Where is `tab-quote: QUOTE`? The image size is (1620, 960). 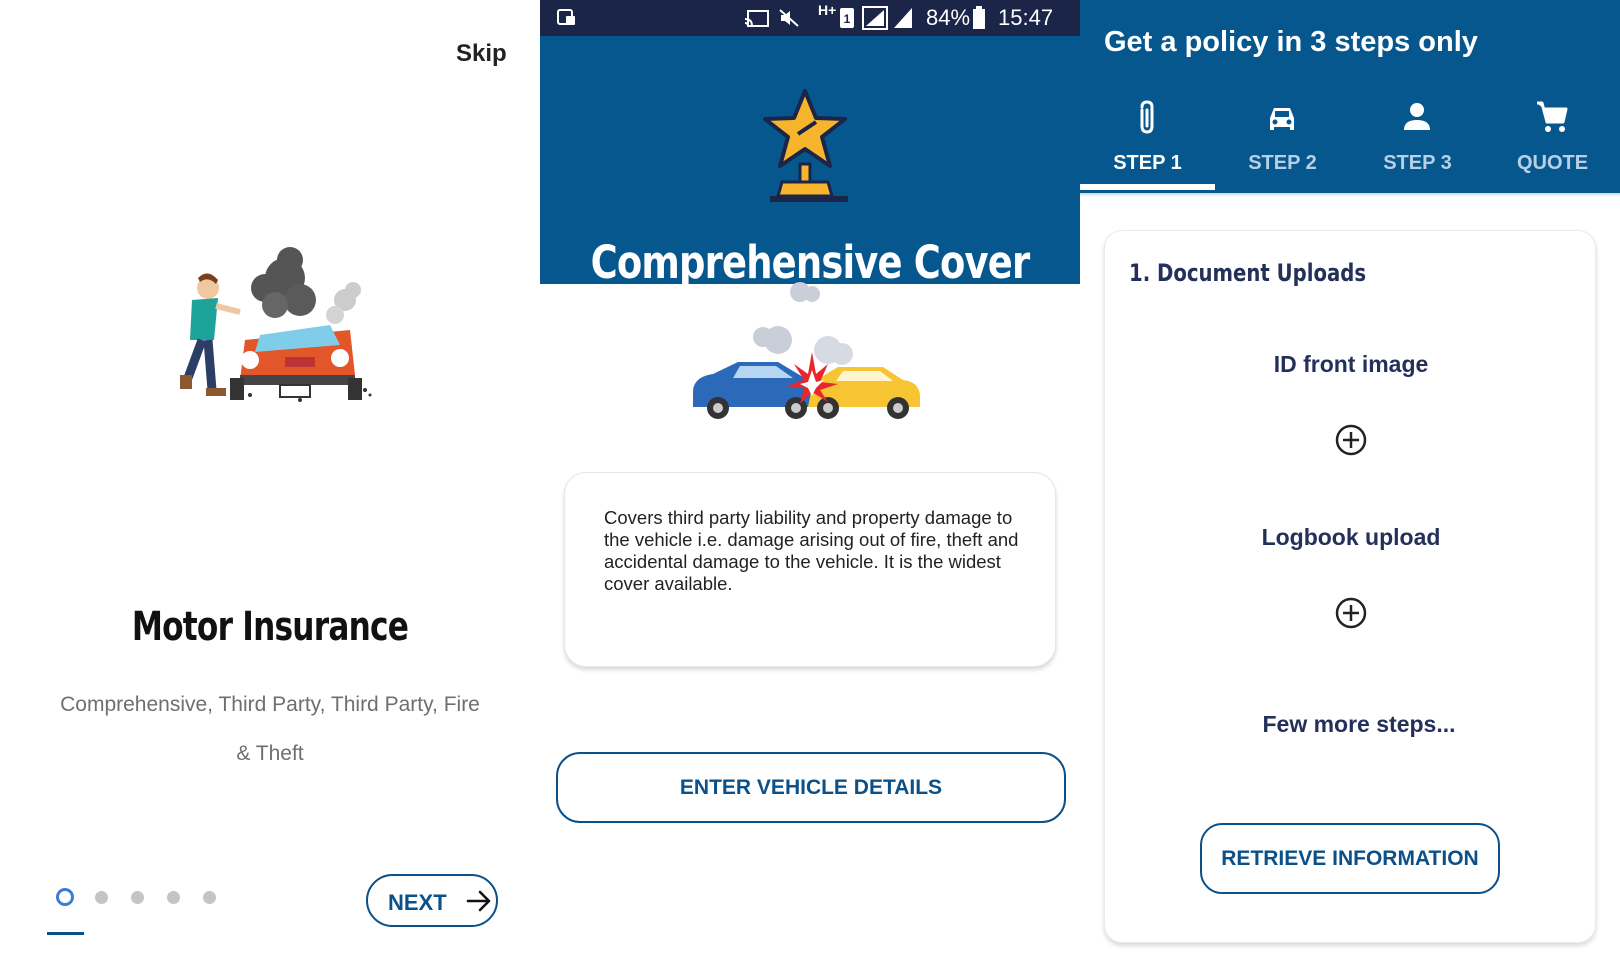 tab-quote: QUOTE is located at coordinates (1552, 143).